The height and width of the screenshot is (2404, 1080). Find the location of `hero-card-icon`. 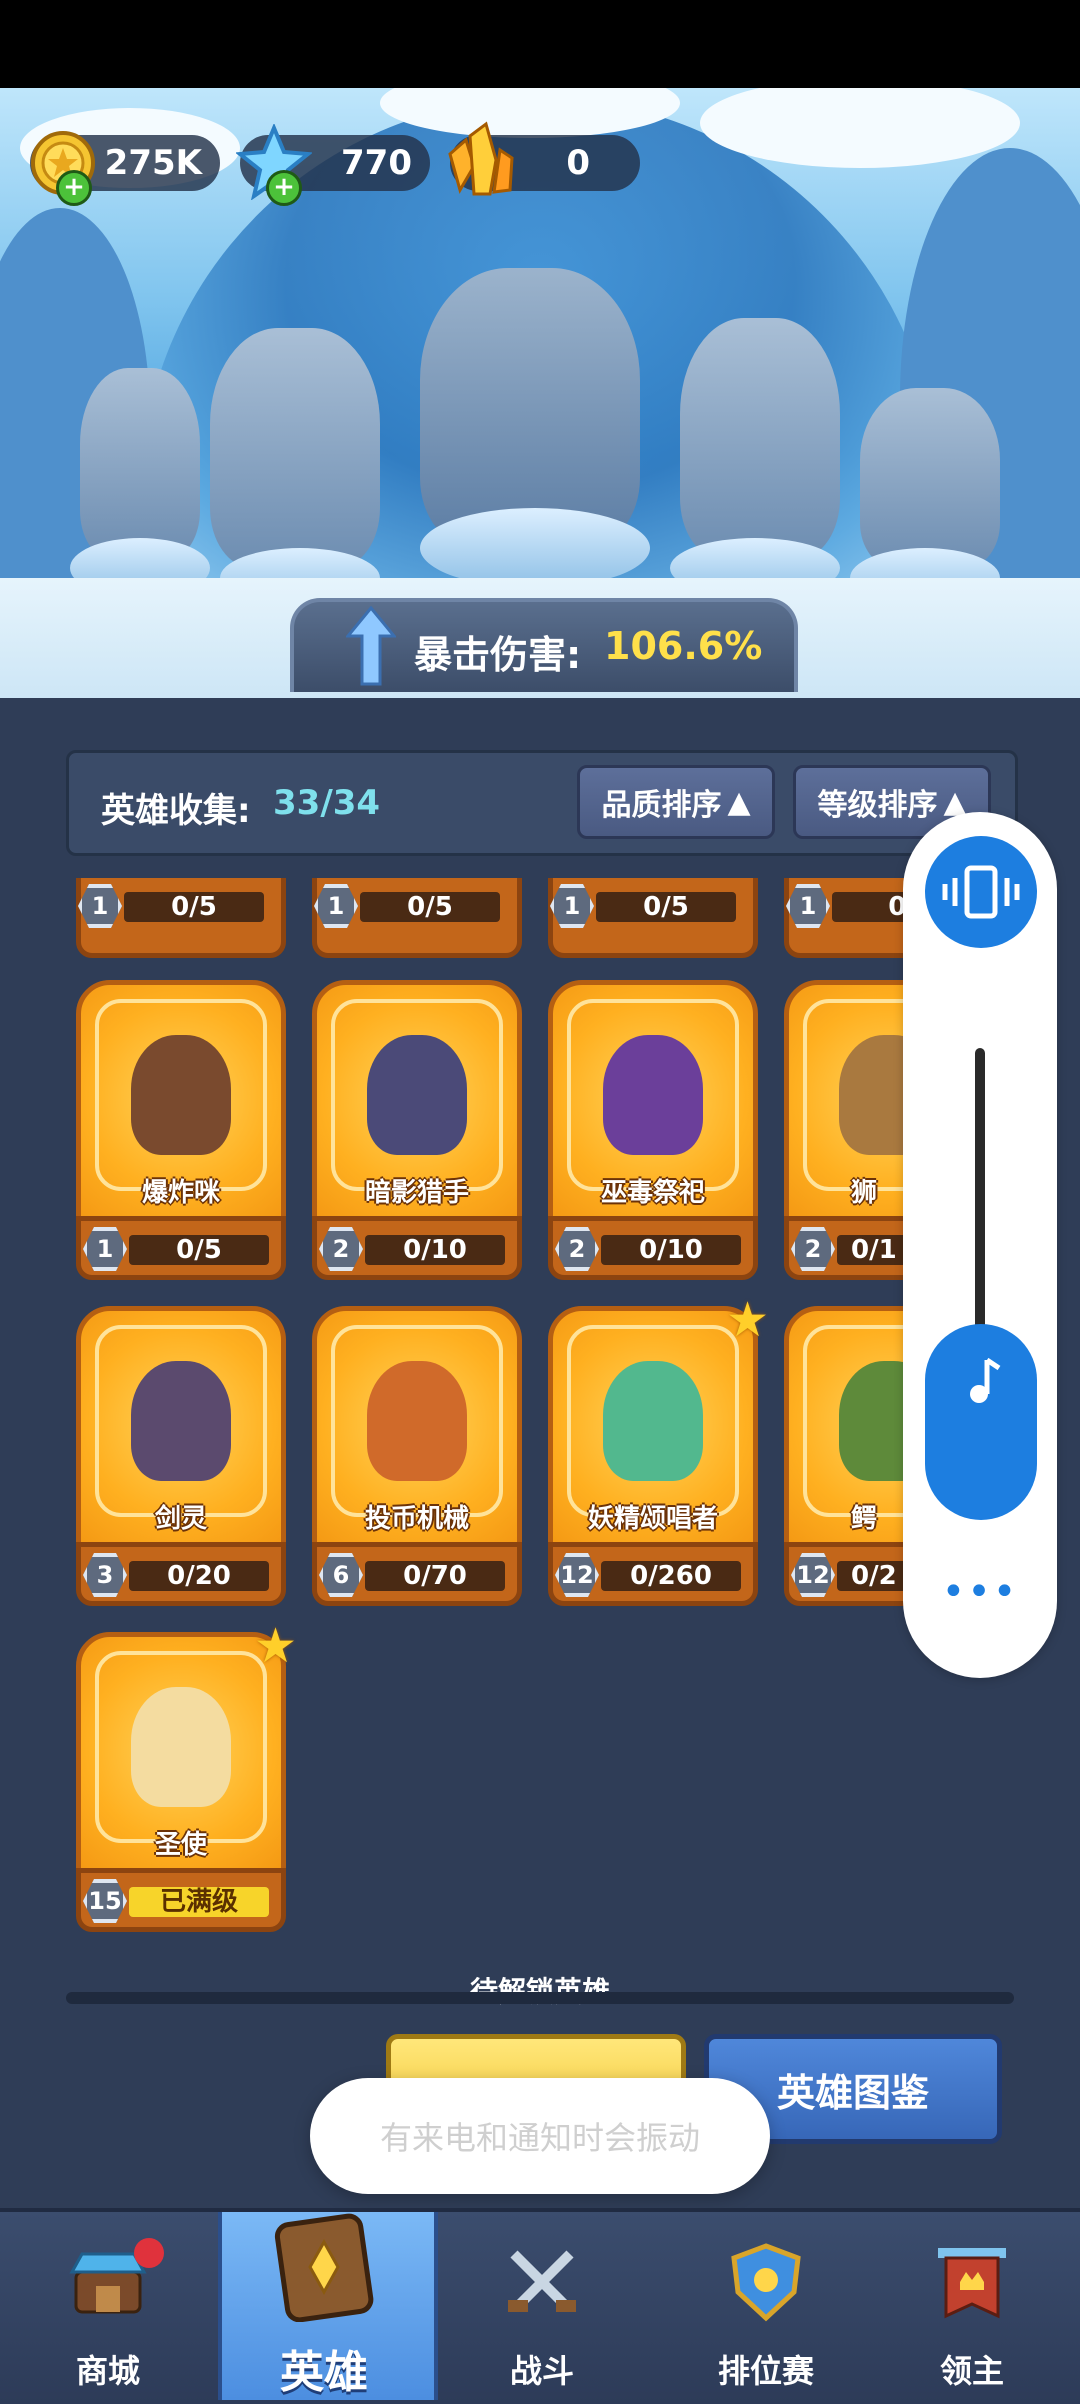

hero-card-icon is located at coordinates (324, 2267).